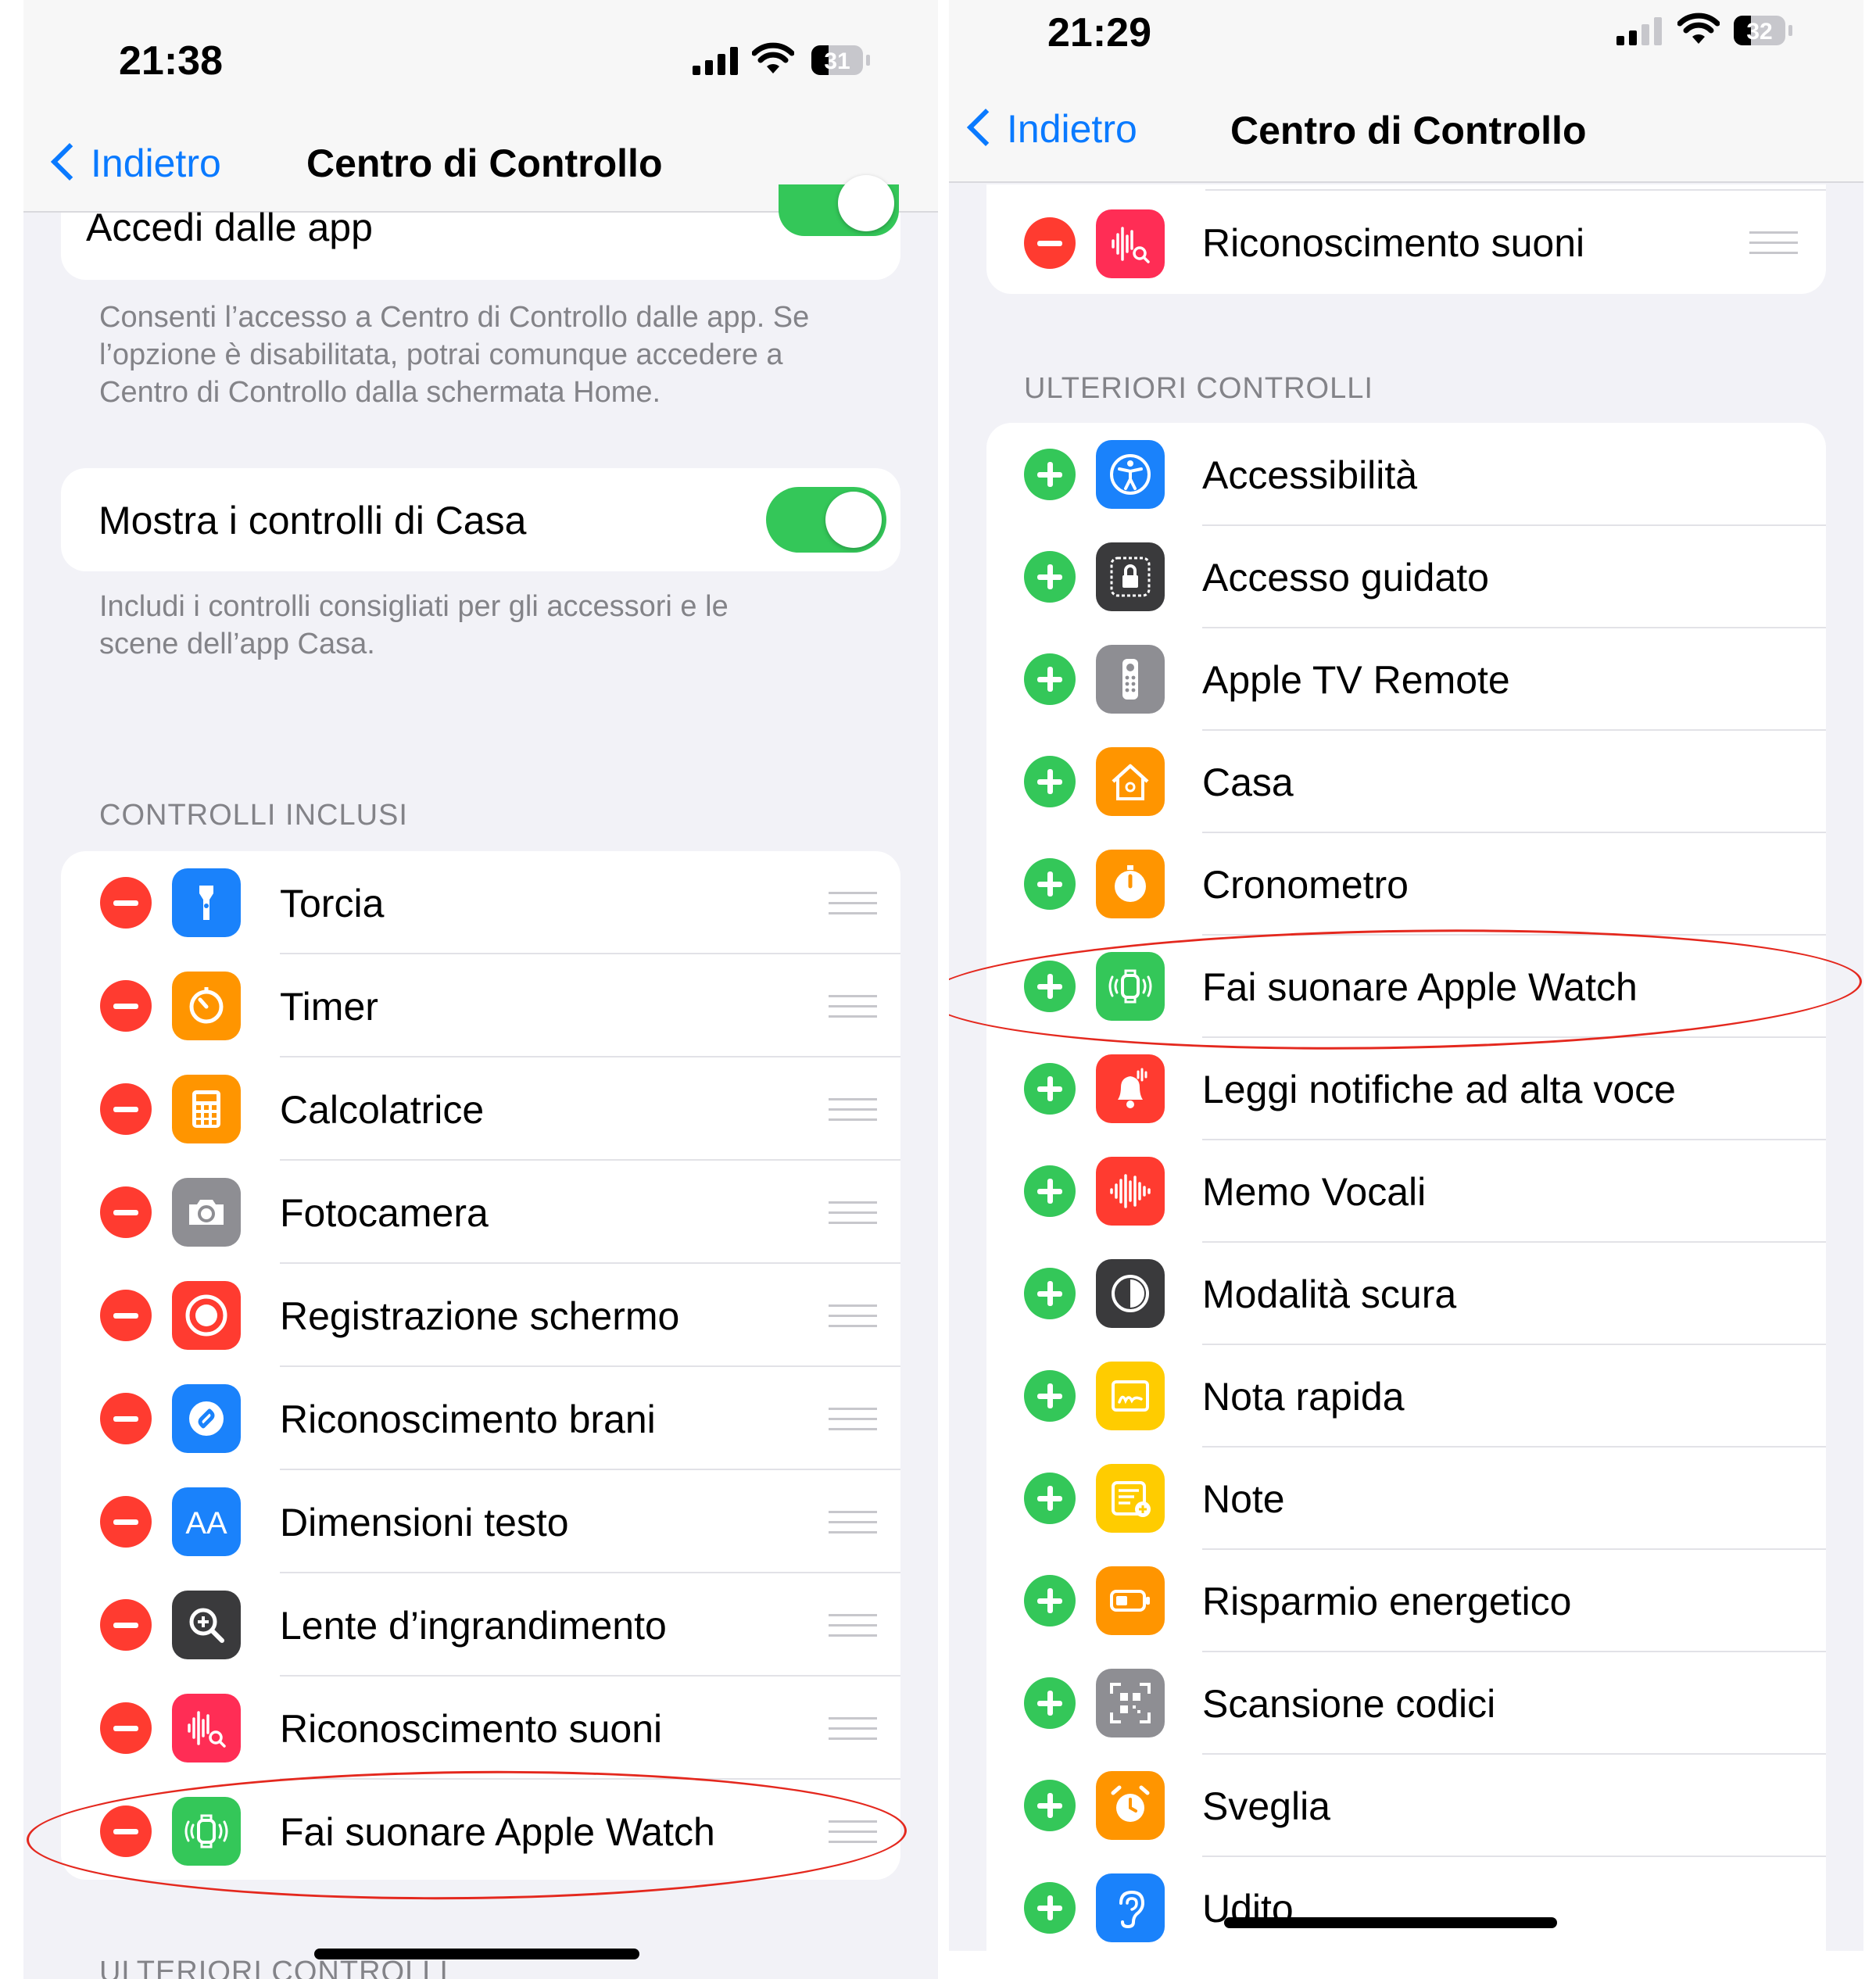  Describe the element at coordinates (837, 60) in the screenshot. I see `battery-icon: 31` at that location.